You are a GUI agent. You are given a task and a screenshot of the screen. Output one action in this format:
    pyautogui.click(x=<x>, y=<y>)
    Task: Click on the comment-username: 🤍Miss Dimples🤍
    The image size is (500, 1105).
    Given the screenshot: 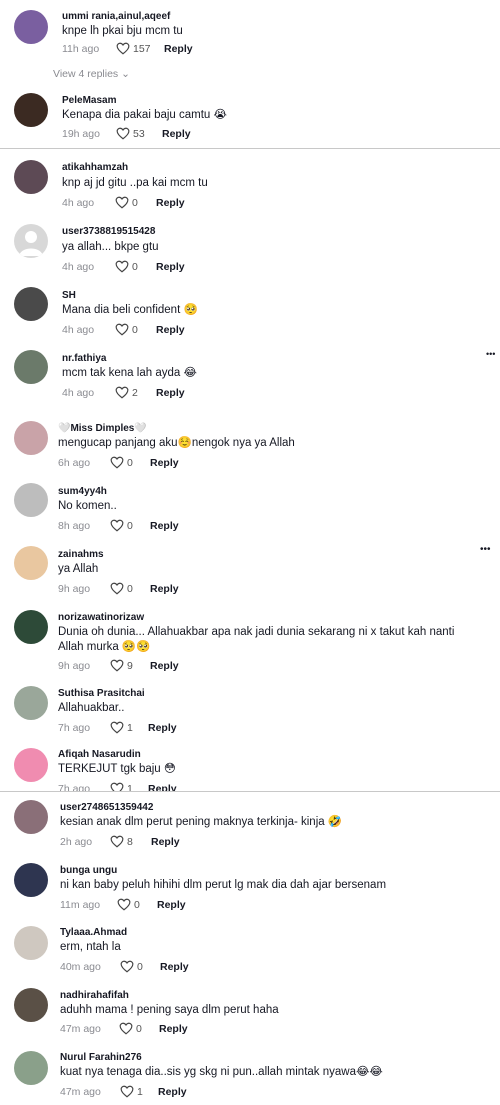 What is the action you would take?
    pyautogui.click(x=102, y=428)
    